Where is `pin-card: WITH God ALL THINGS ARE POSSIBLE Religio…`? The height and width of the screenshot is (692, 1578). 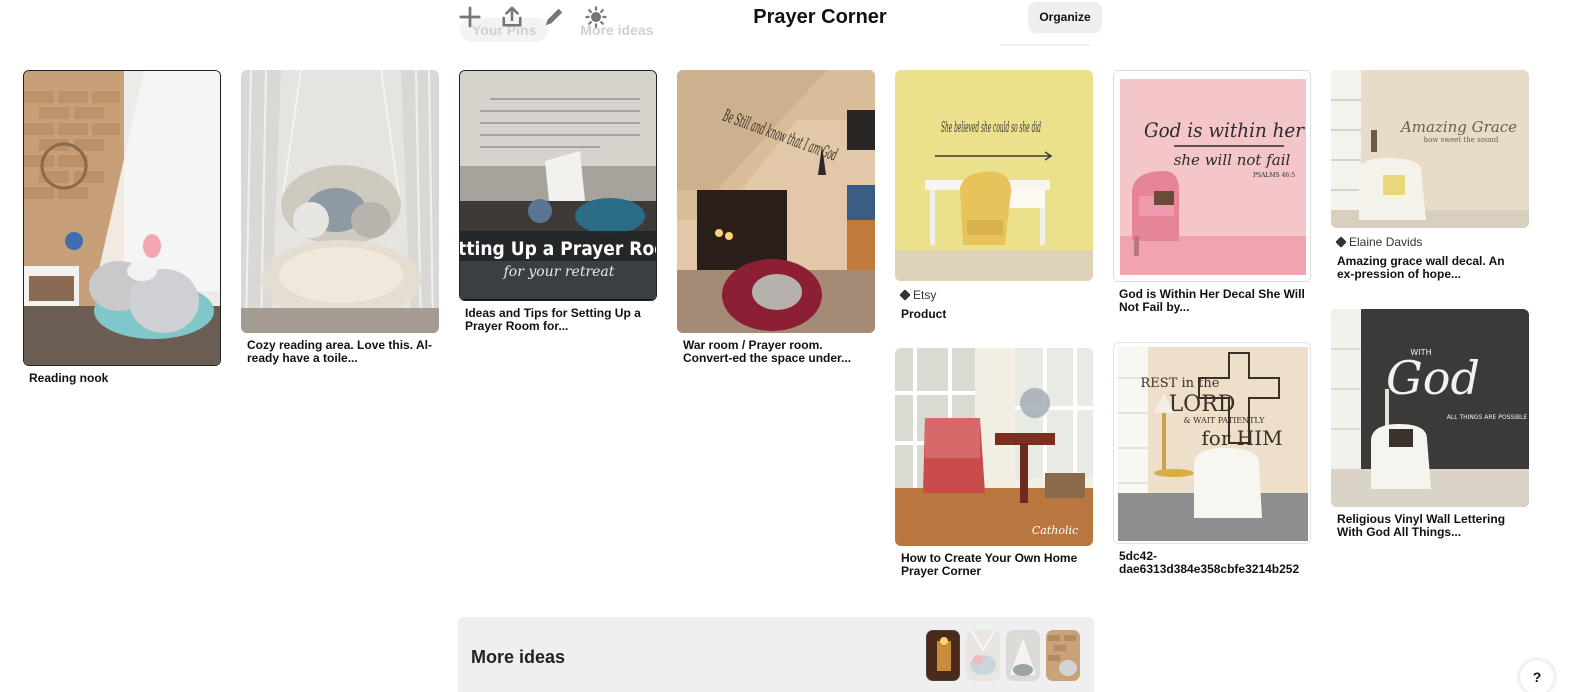
pin-card: WITH God ALL THINGS ARE POSSIBLE Religio… is located at coordinates (1430, 424).